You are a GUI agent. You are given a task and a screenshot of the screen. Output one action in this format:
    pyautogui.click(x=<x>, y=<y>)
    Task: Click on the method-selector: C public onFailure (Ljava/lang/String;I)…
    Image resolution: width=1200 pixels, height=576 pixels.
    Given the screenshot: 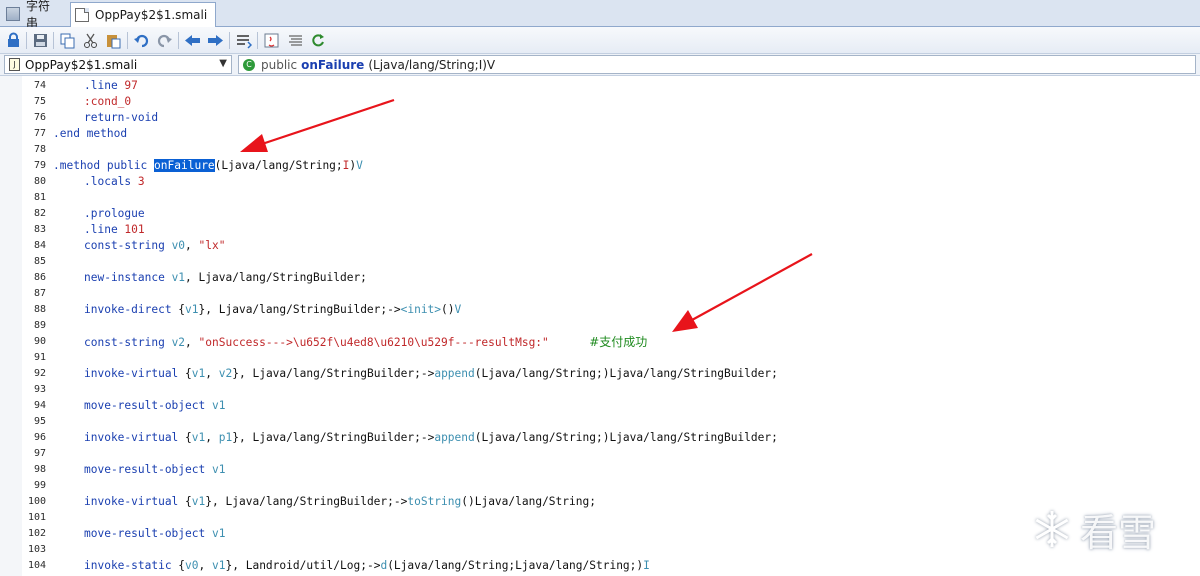 What is the action you would take?
    pyautogui.click(x=717, y=64)
    